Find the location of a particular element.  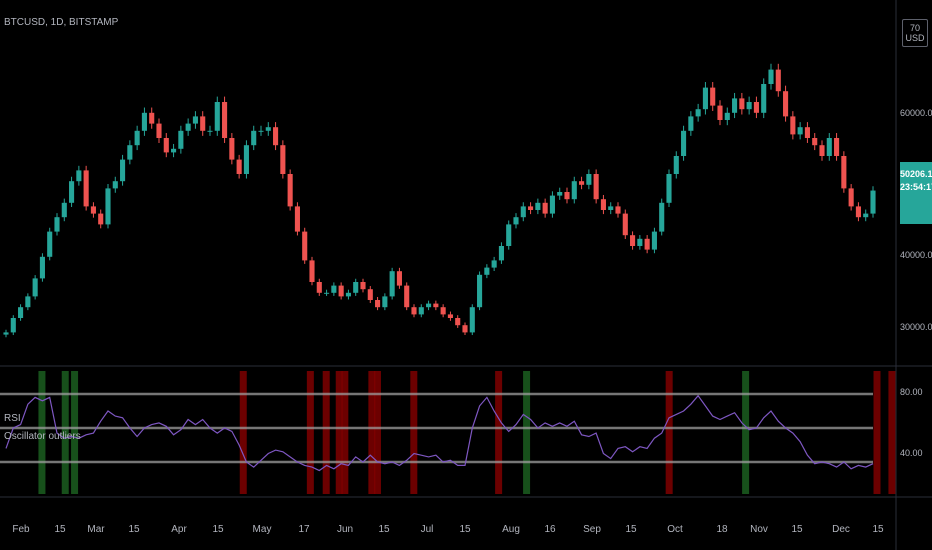

rsi-legend-label: RSI is located at coordinates (12, 418).